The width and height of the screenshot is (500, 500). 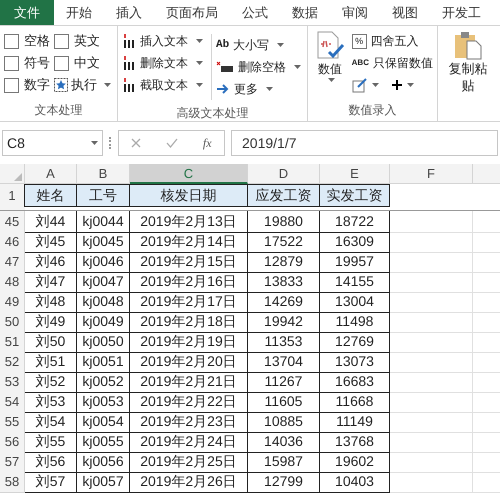 What do you see at coordinates (12, 382) in the screenshot?
I see `row-number: 53` at bounding box center [12, 382].